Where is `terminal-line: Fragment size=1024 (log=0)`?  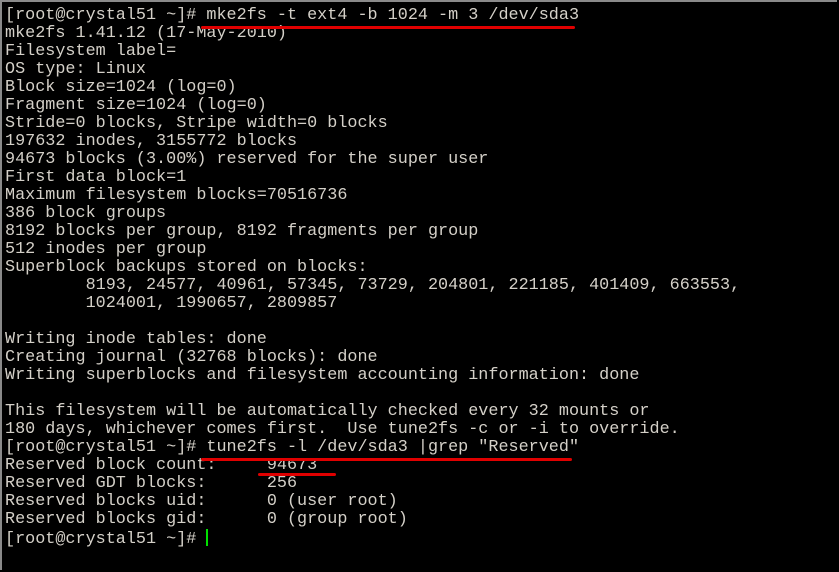
terminal-line: Fragment size=1024 (log=0) is located at coordinates (136, 105).